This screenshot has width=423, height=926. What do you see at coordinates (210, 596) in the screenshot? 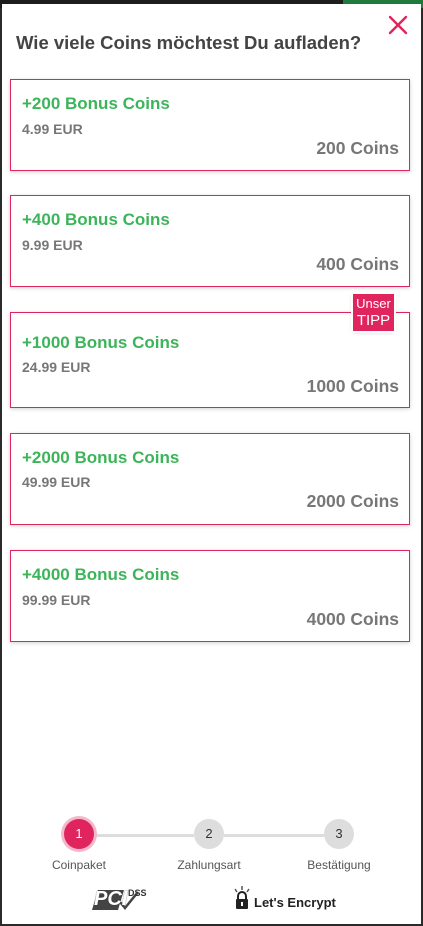
I see `coin-package-4000: +4000 Bonus Coins 99.99 EUR 4000 Coins` at bounding box center [210, 596].